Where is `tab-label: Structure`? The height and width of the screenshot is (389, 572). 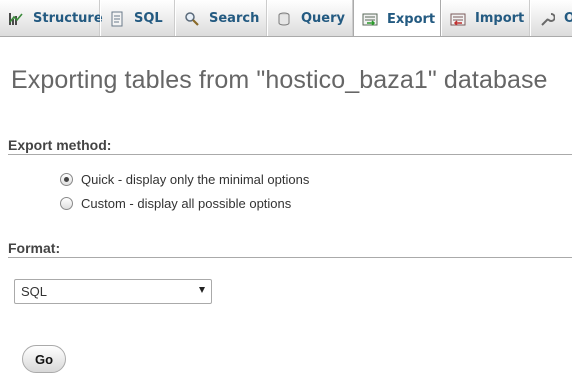 tab-label: Structure is located at coordinates (68, 18).